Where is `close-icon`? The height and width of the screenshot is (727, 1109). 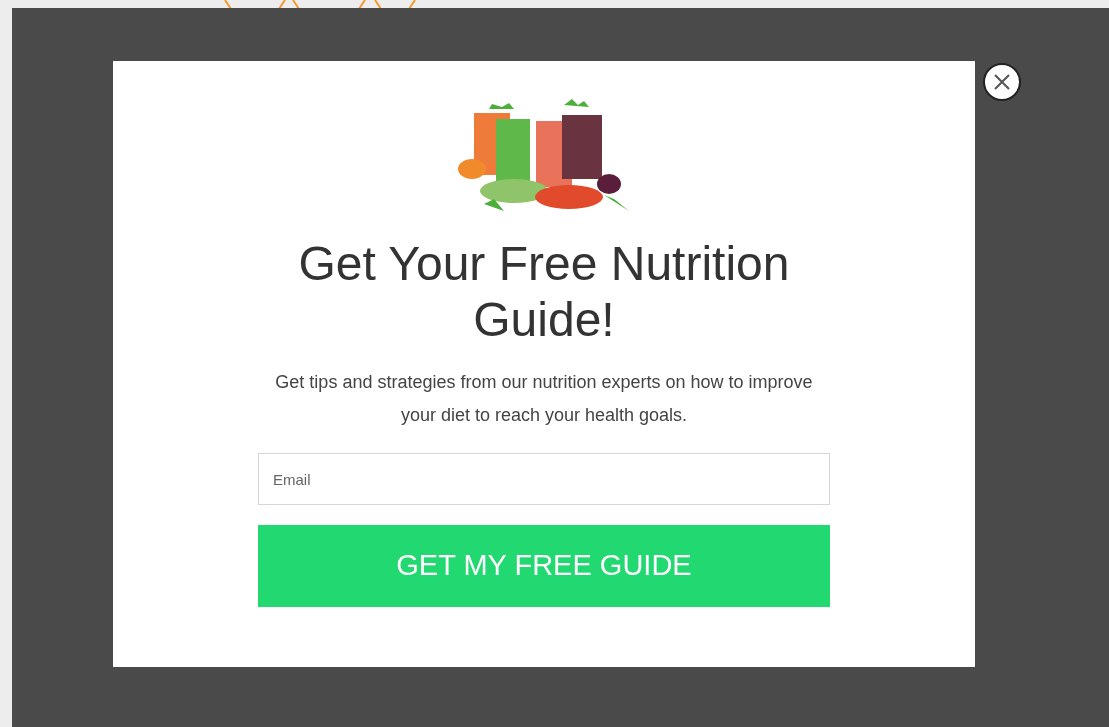 close-icon is located at coordinates (1002, 82).